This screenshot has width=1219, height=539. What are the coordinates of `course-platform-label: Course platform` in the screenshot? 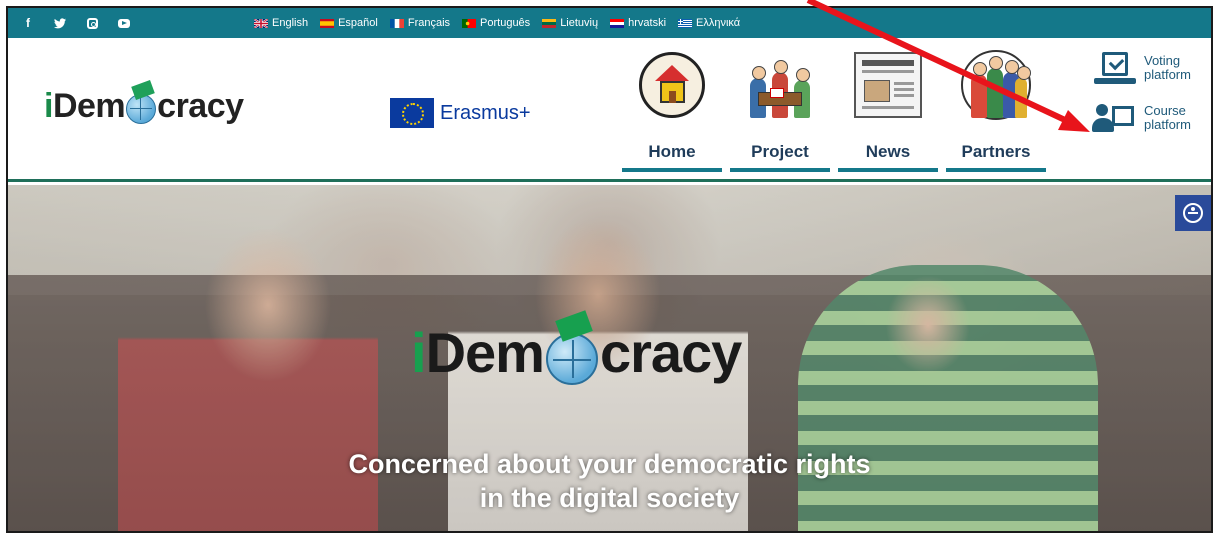 It's located at (1167, 118).